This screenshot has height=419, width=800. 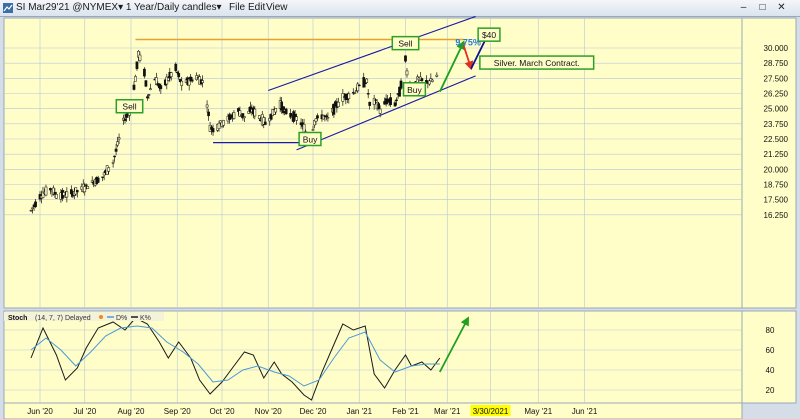 I want to click on stoch-legend: Stoch (14, 7, 7) Delayed D% K%, so click(x=84, y=317).